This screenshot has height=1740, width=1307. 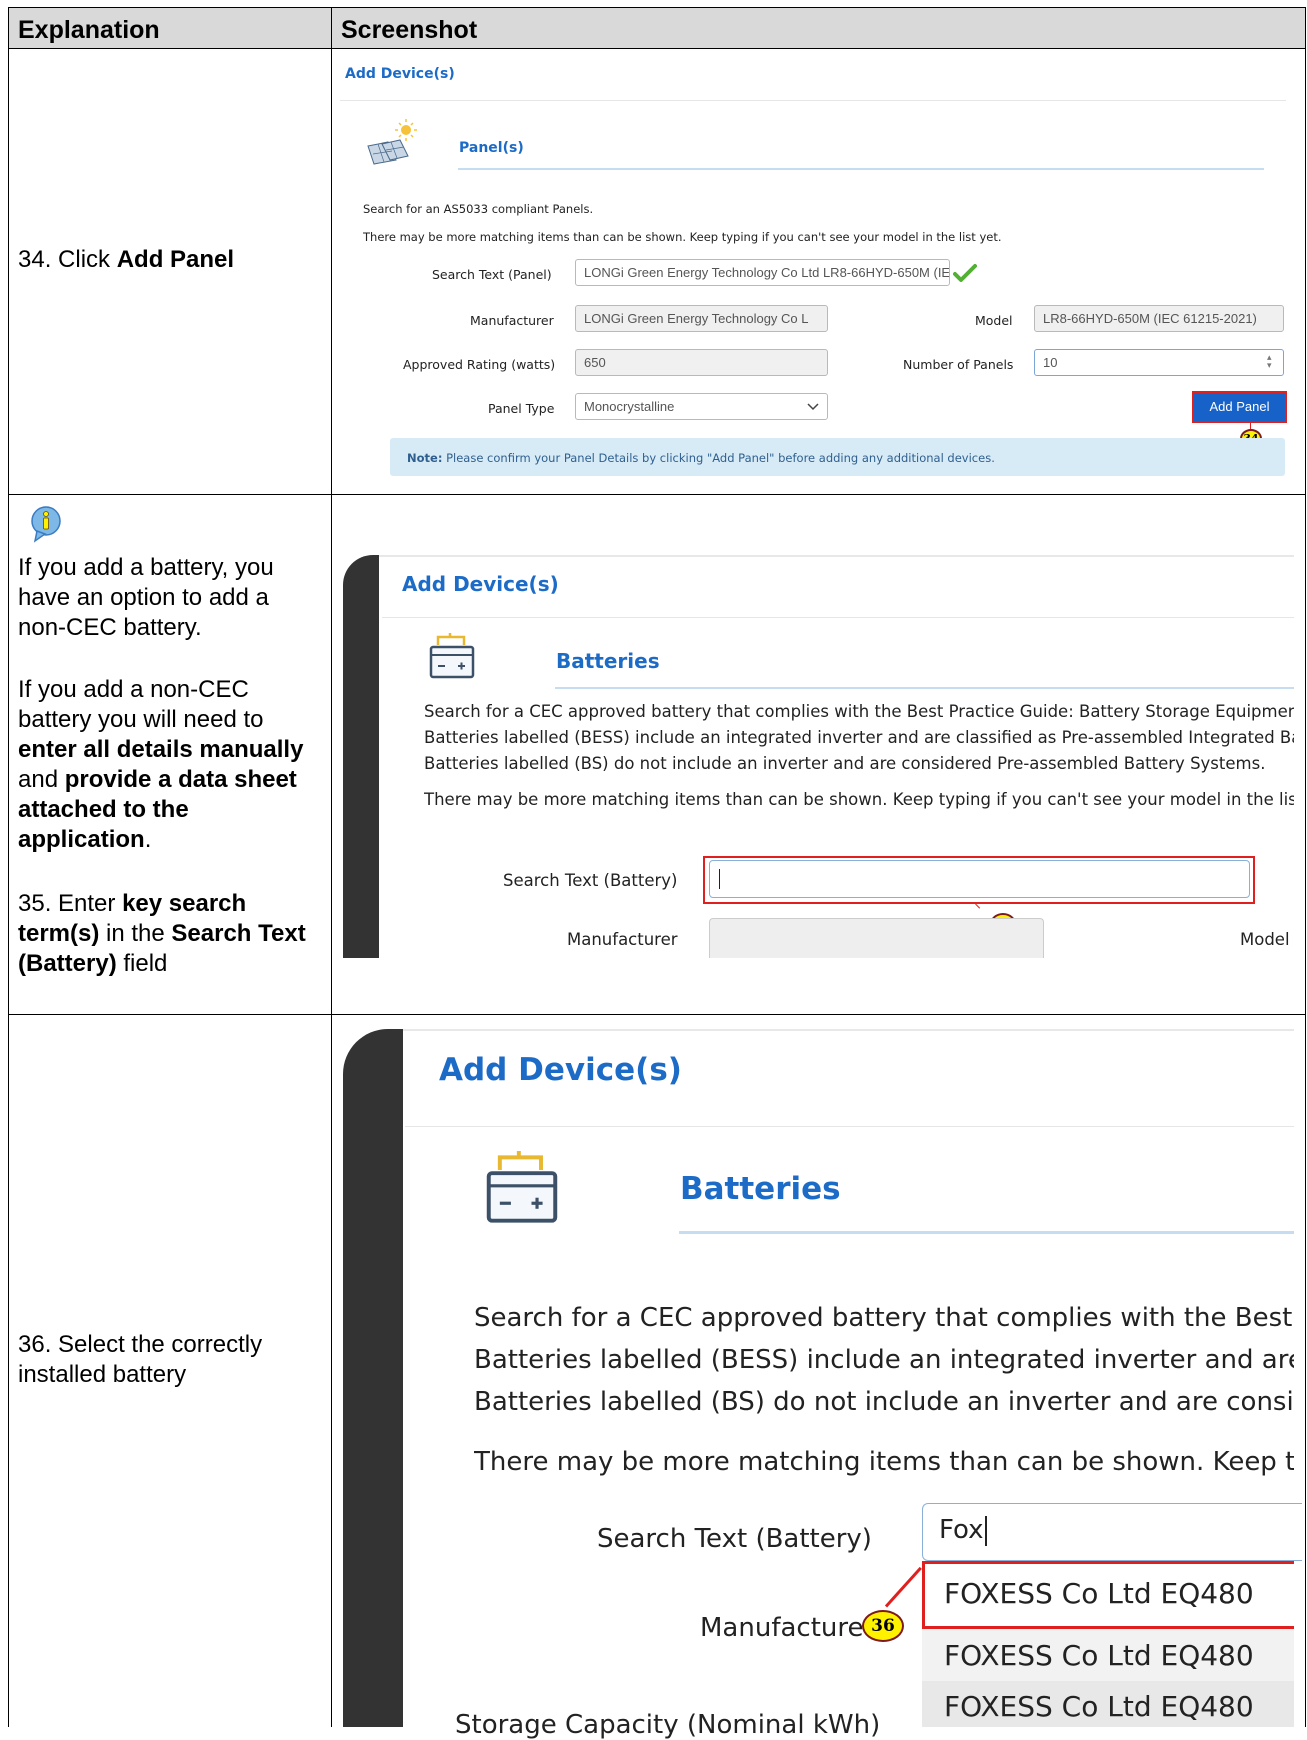 I want to click on solar-panel-icon, so click(x=392, y=142).